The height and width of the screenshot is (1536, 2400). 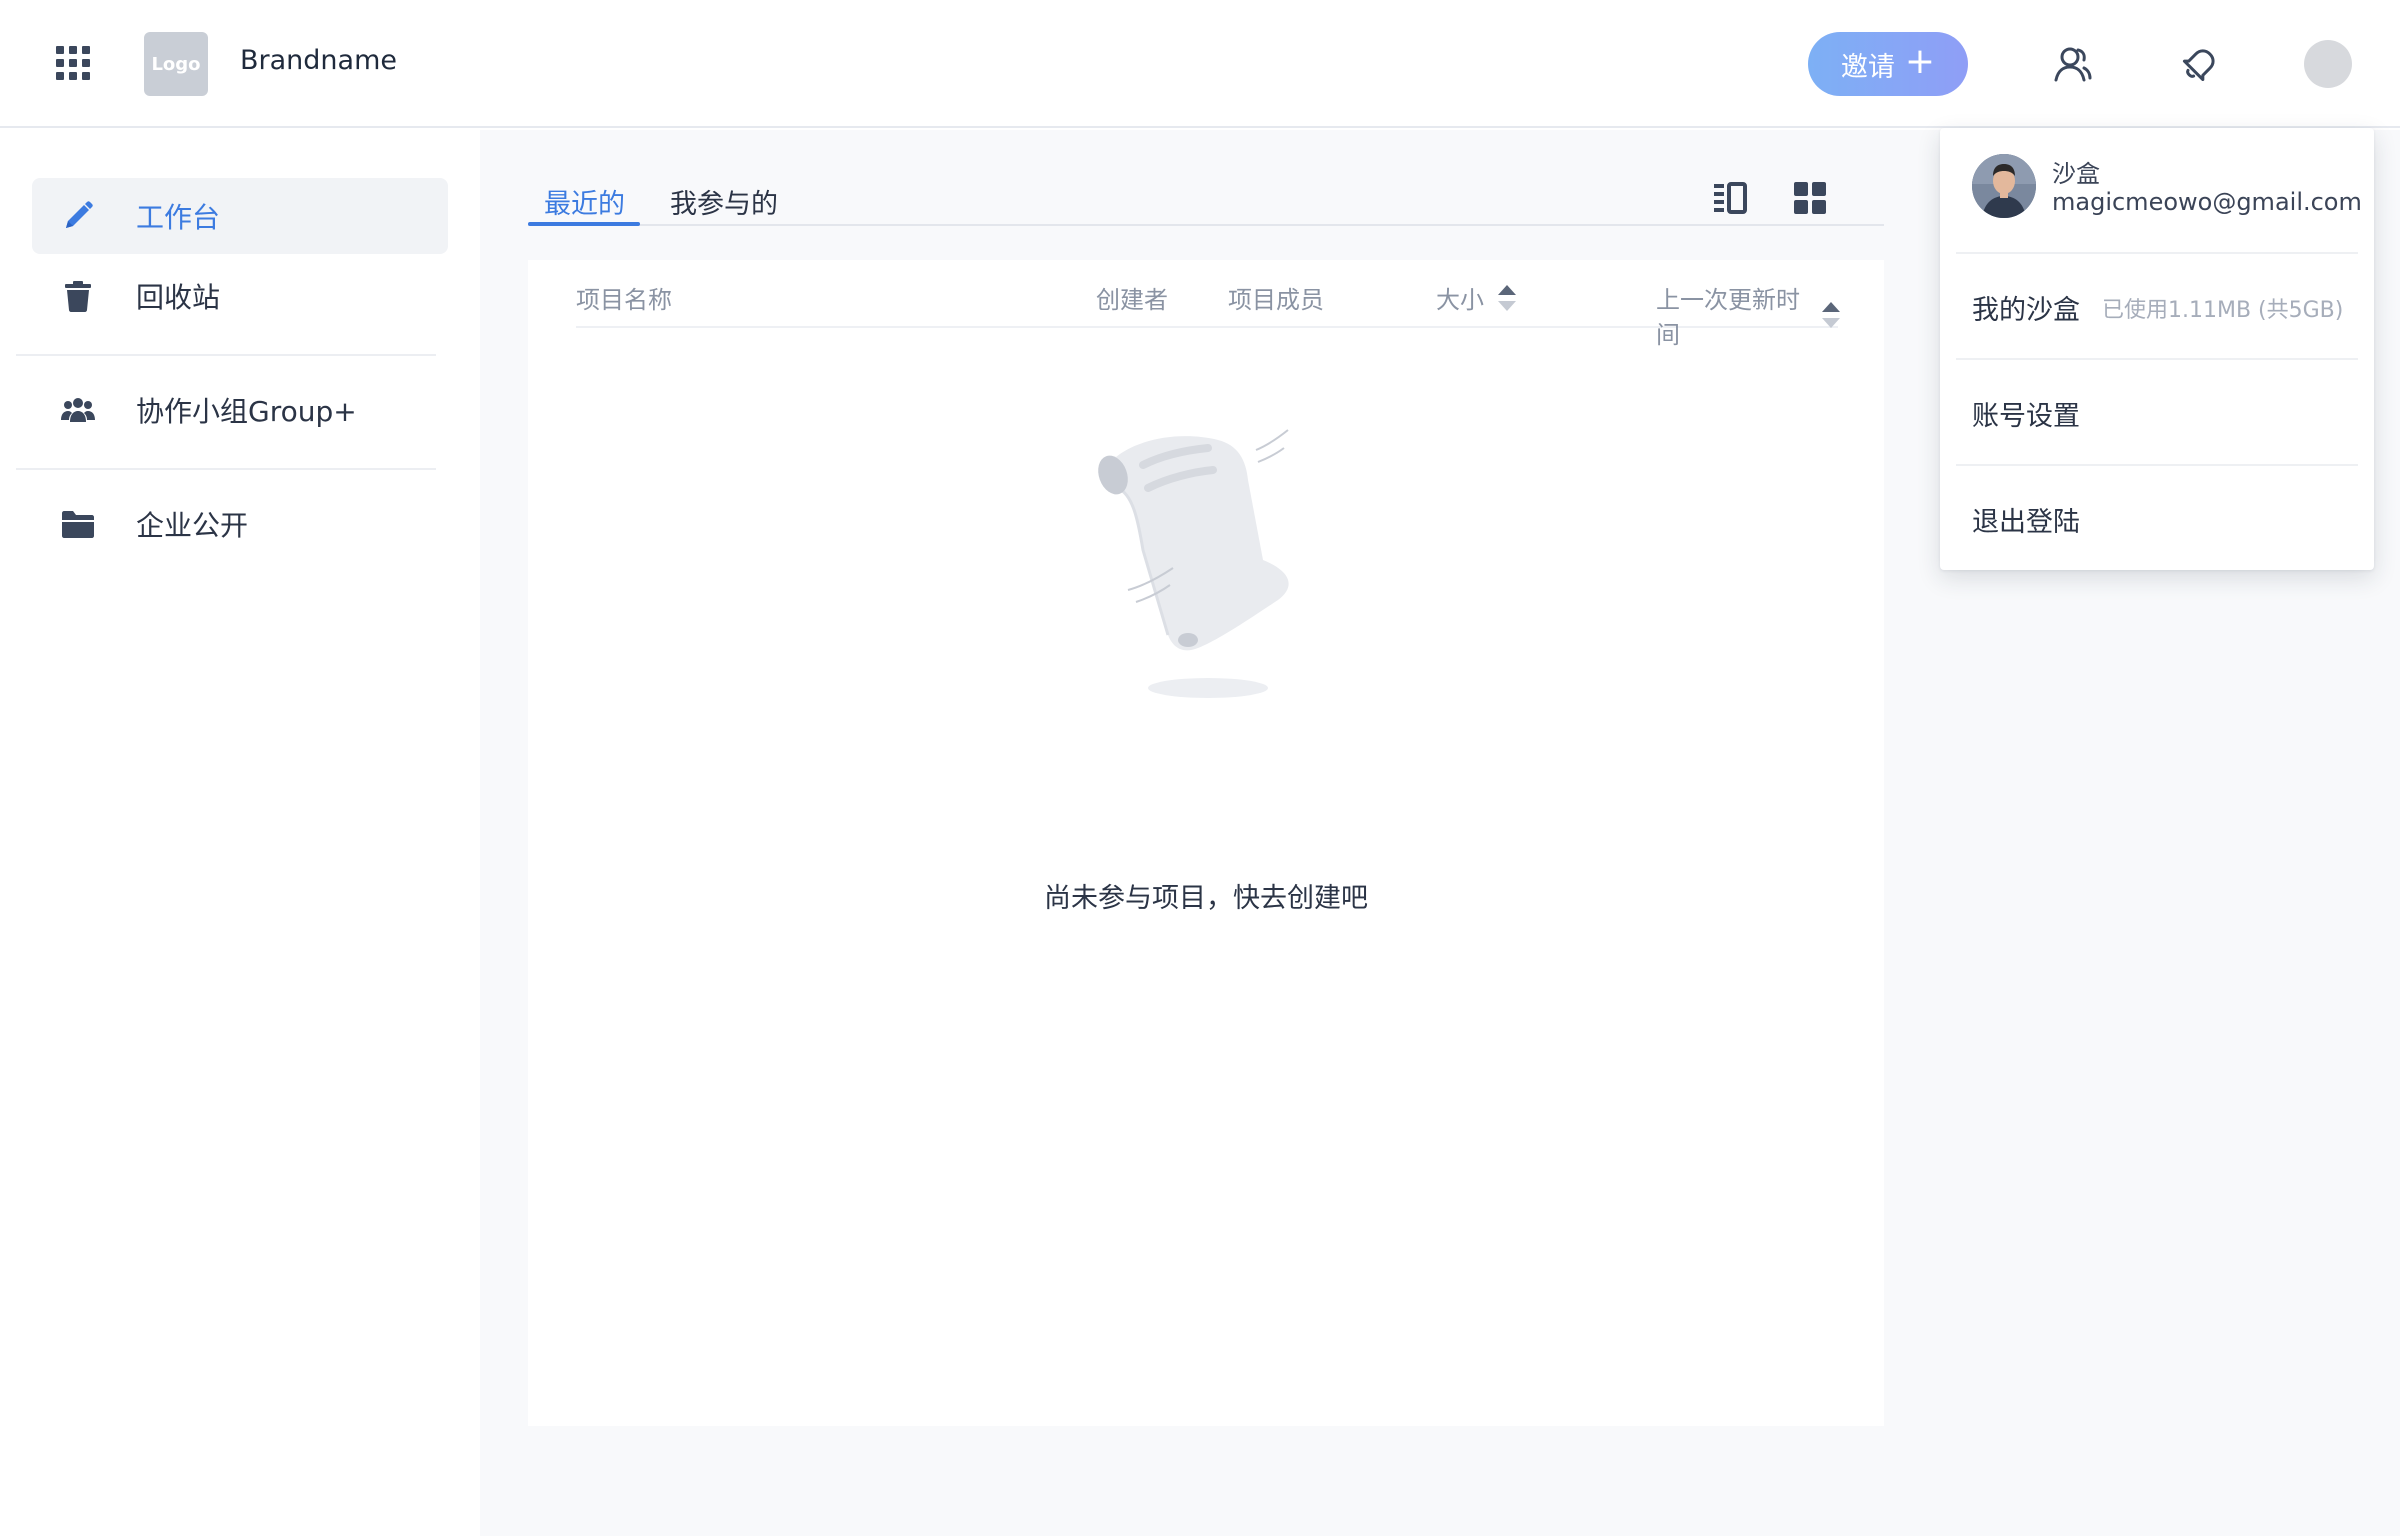 I want to click on plus-icon: +, so click(x=1920, y=61).